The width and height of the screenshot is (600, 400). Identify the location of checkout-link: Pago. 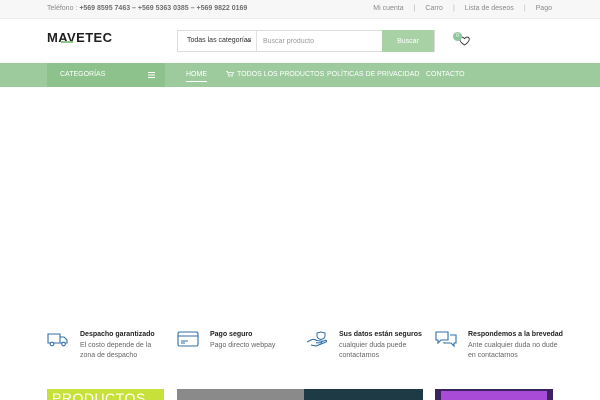
(544, 8).